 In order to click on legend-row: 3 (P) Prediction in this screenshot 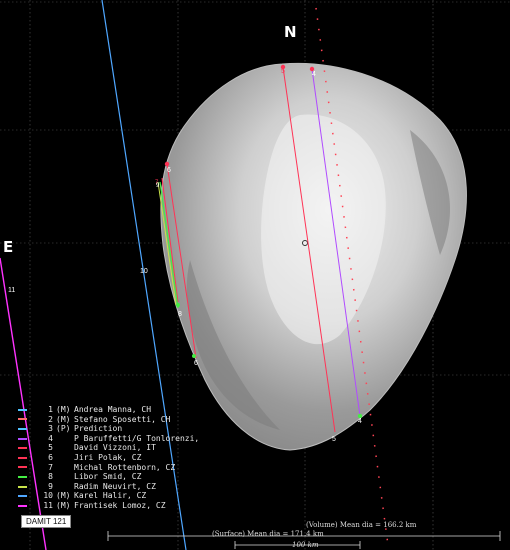, I will do `click(108, 429)`.